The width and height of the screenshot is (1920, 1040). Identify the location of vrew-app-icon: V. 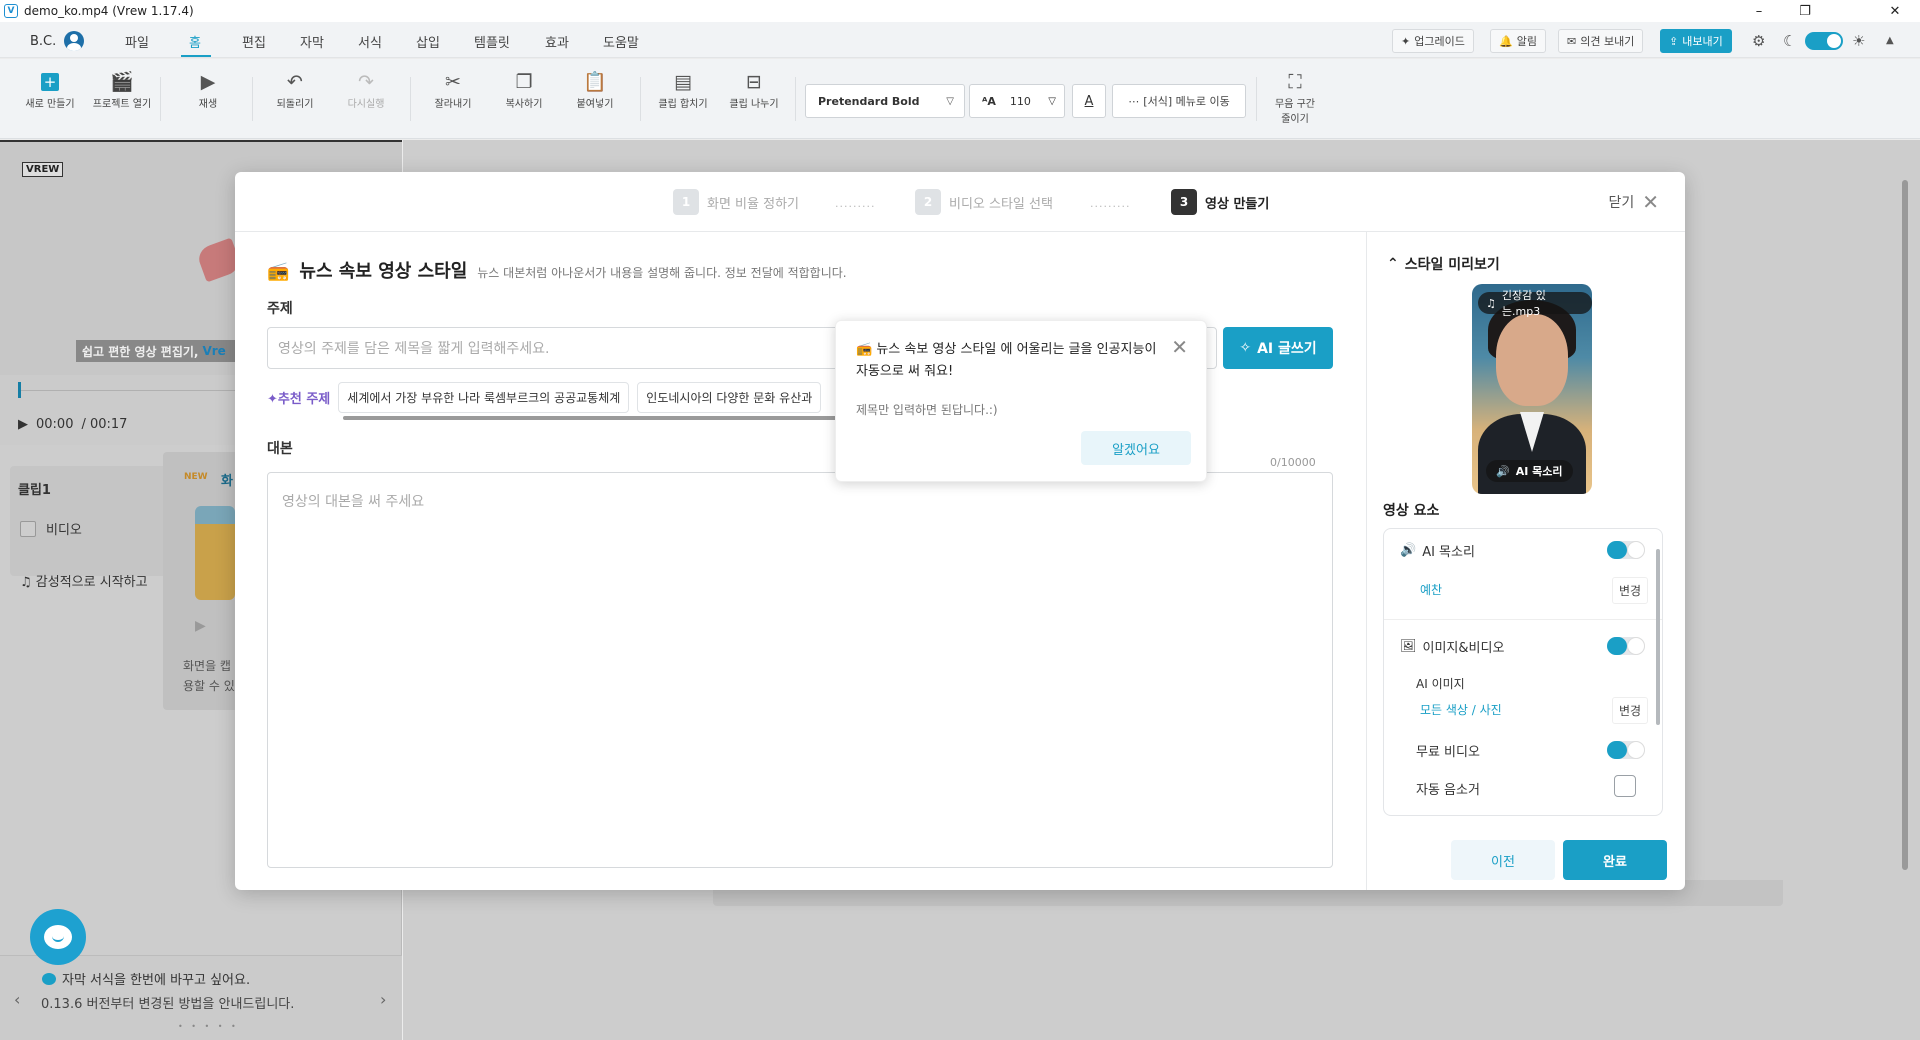
(11, 11).